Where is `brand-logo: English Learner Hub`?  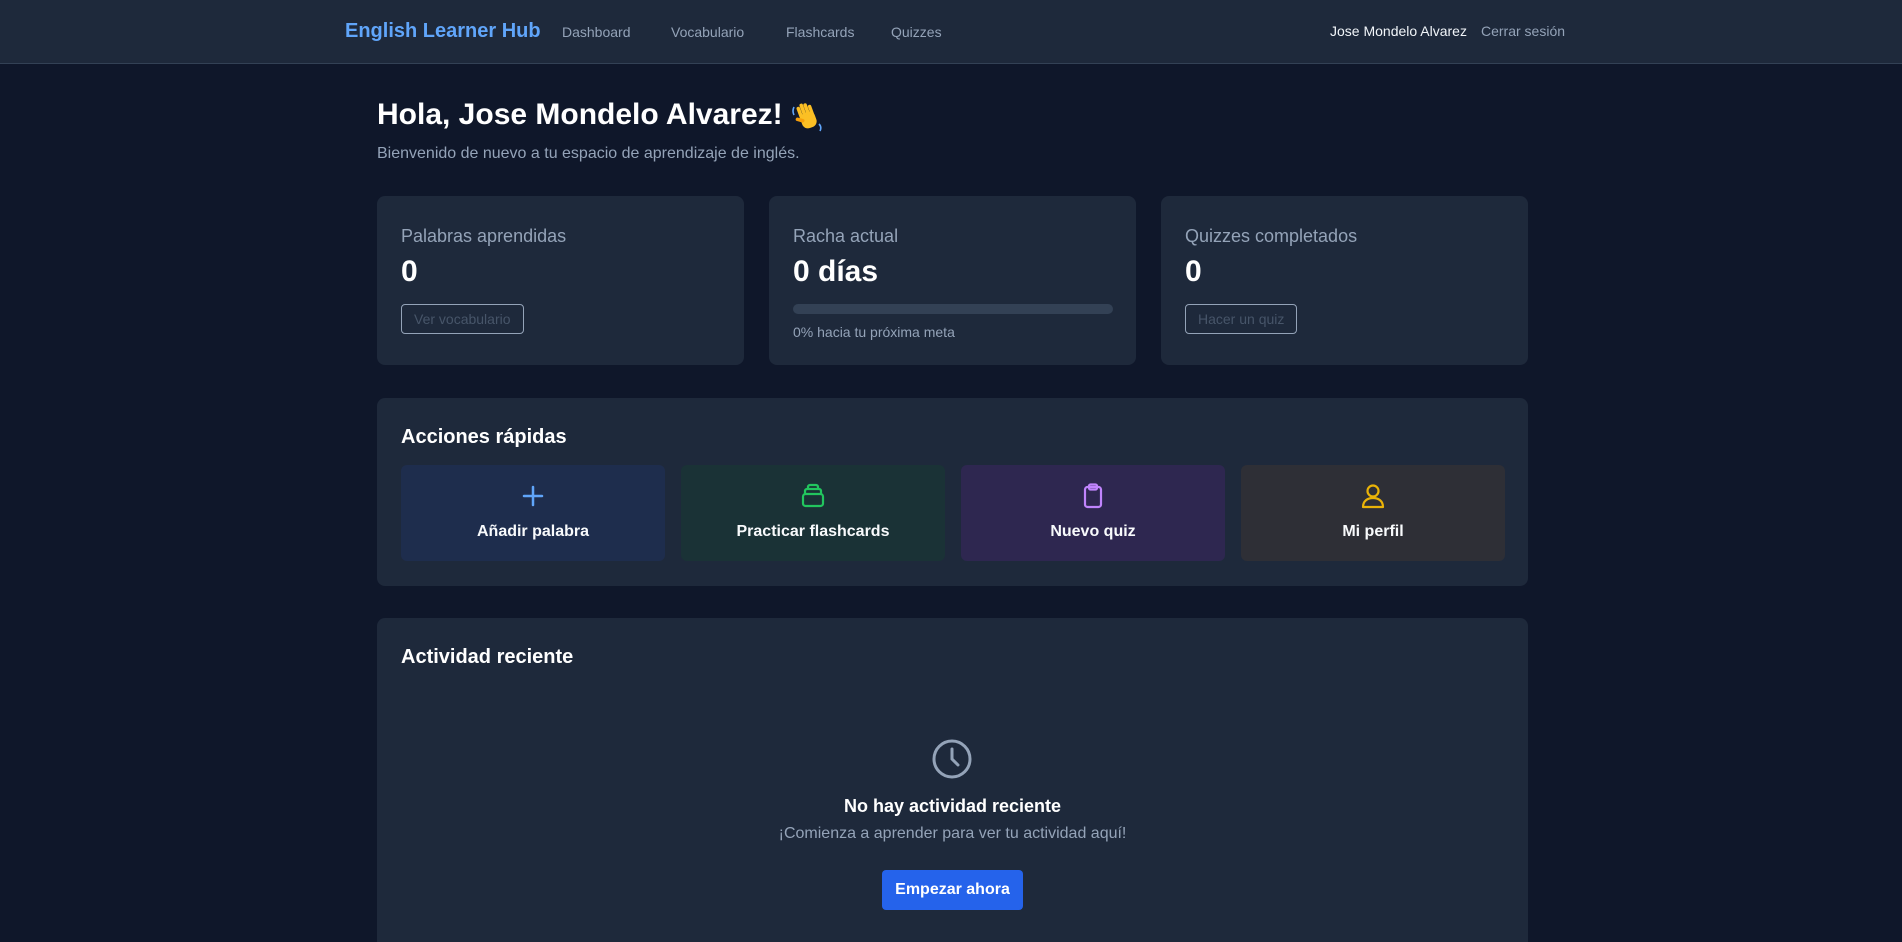
brand-logo: English Learner Hub is located at coordinates (443, 31).